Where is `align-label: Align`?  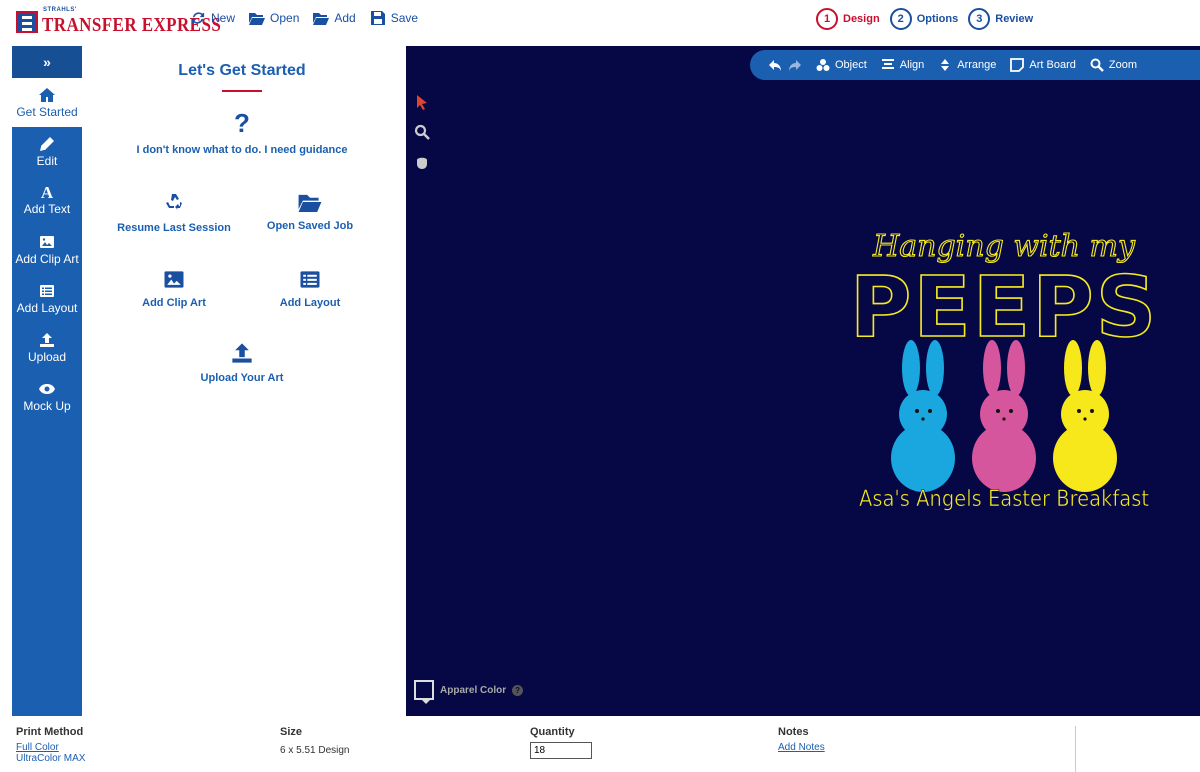
align-label: Align is located at coordinates (912, 65).